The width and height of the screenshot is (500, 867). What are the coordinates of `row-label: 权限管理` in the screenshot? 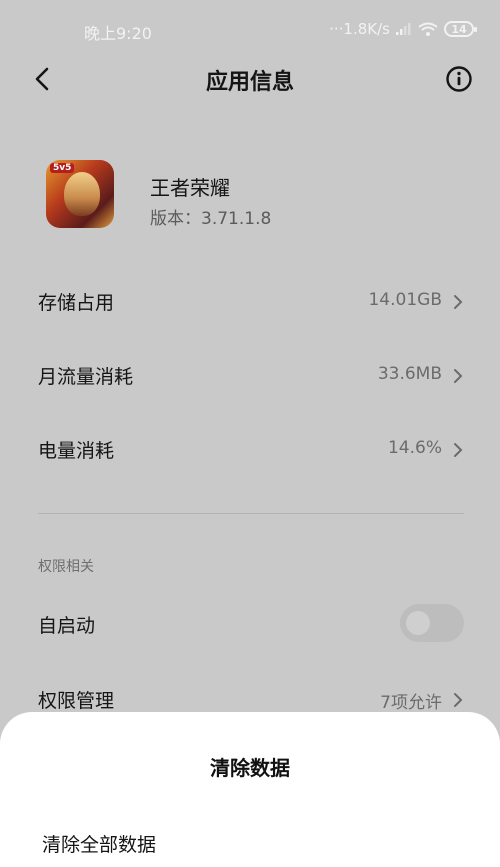 It's located at (76, 701).